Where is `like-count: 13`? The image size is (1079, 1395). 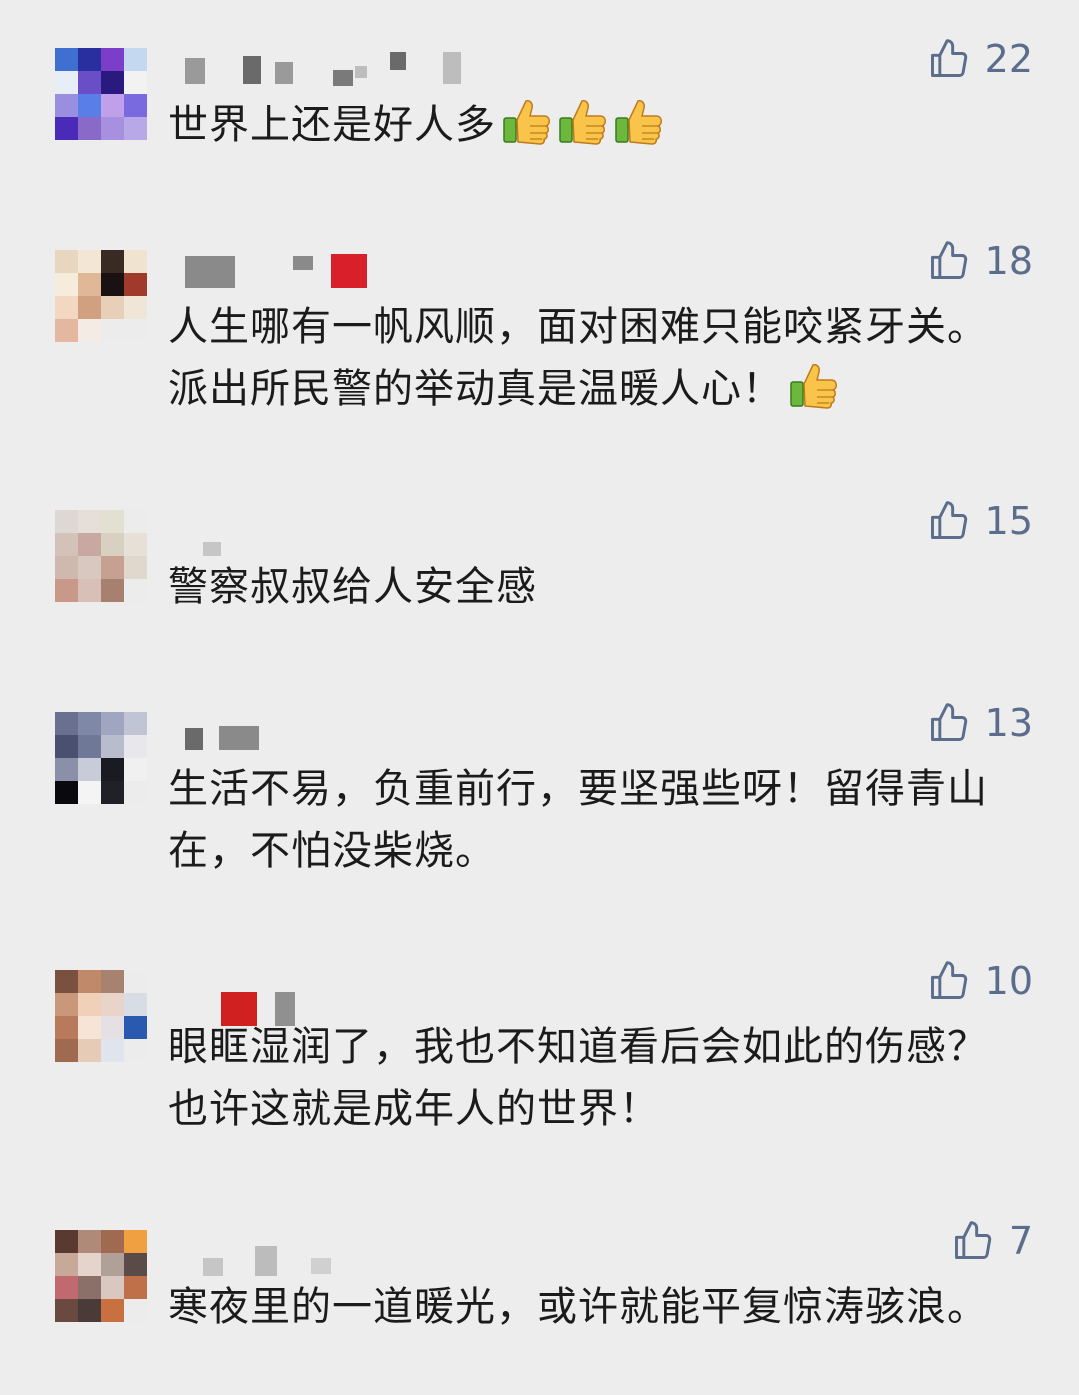
like-count: 13 is located at coordinates (1008, 723).